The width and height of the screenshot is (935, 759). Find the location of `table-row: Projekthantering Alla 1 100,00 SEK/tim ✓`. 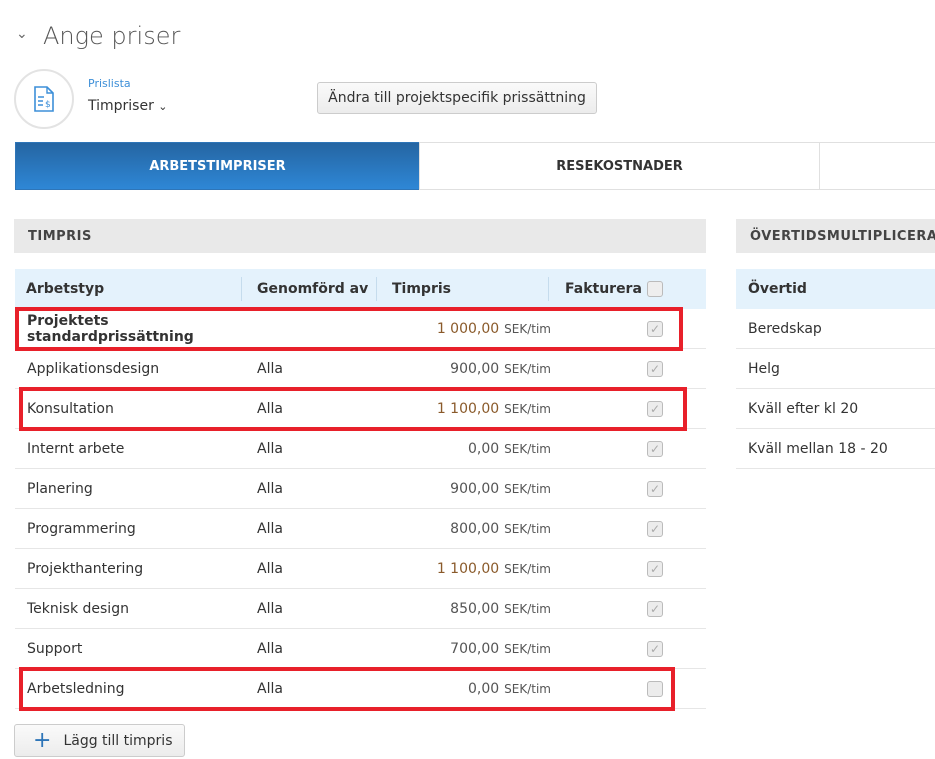

table-row: Projekthantering Alla 1 100,00 SEK/tim ✓ is located at coordinates (360, 569).